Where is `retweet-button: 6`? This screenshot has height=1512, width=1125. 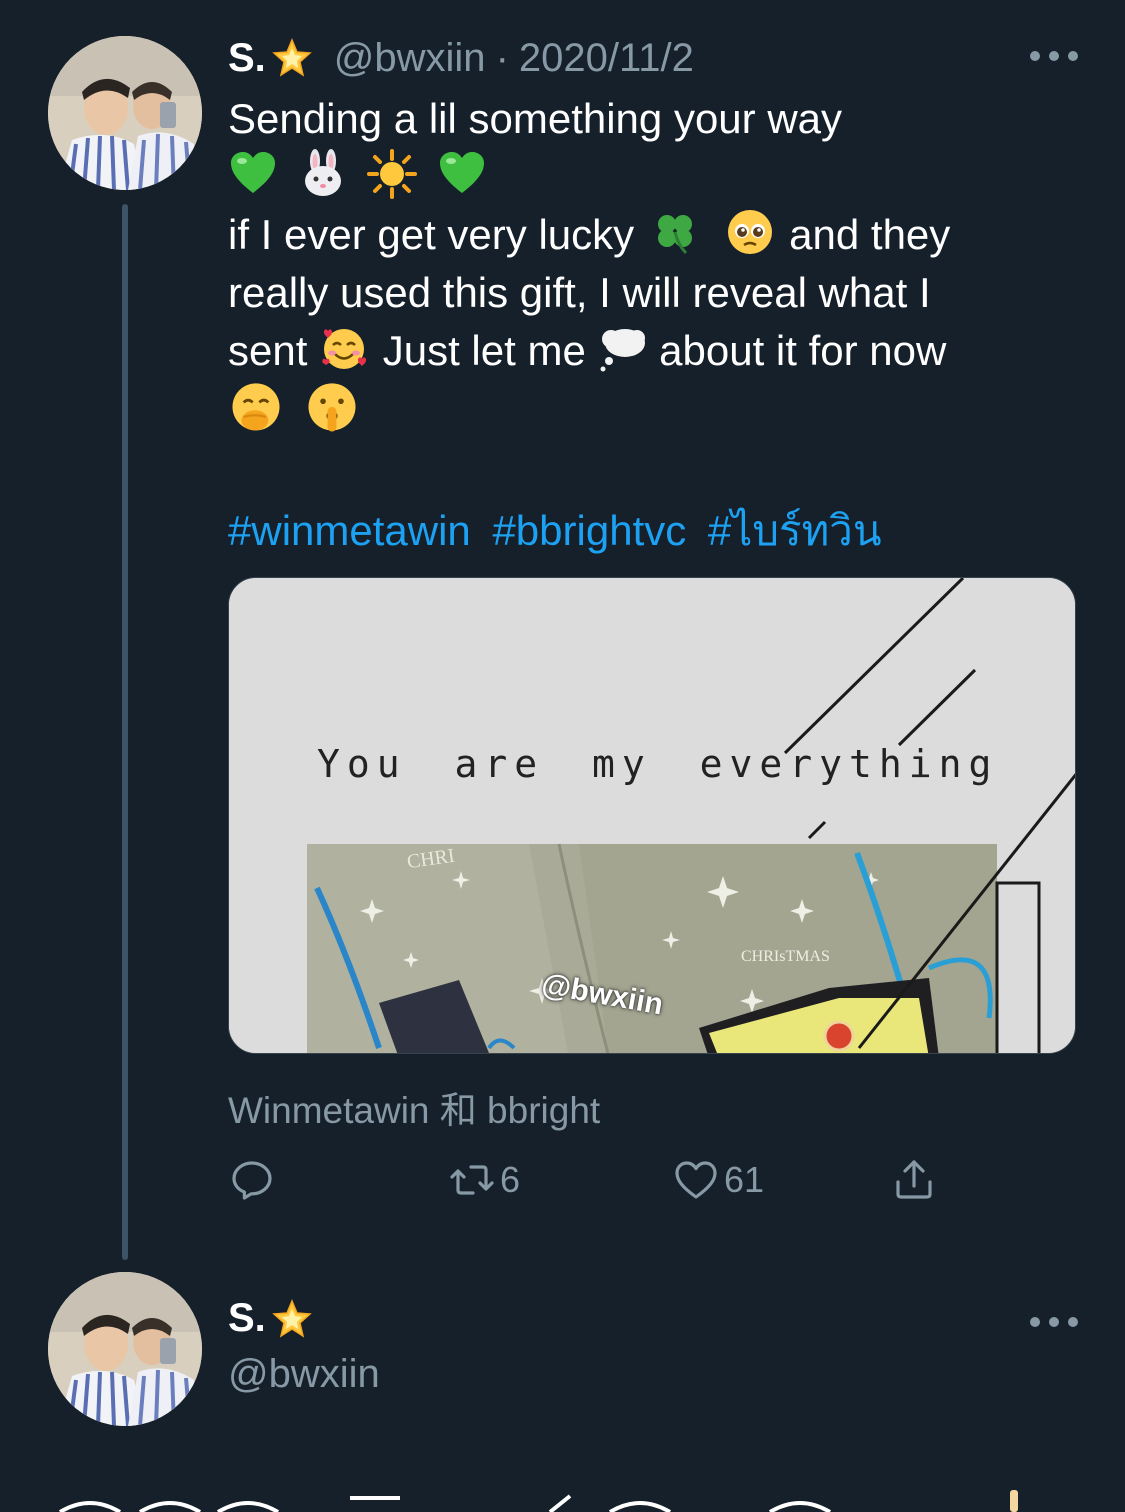 retweet-button: 6 is located at coordinates (484, 1180).